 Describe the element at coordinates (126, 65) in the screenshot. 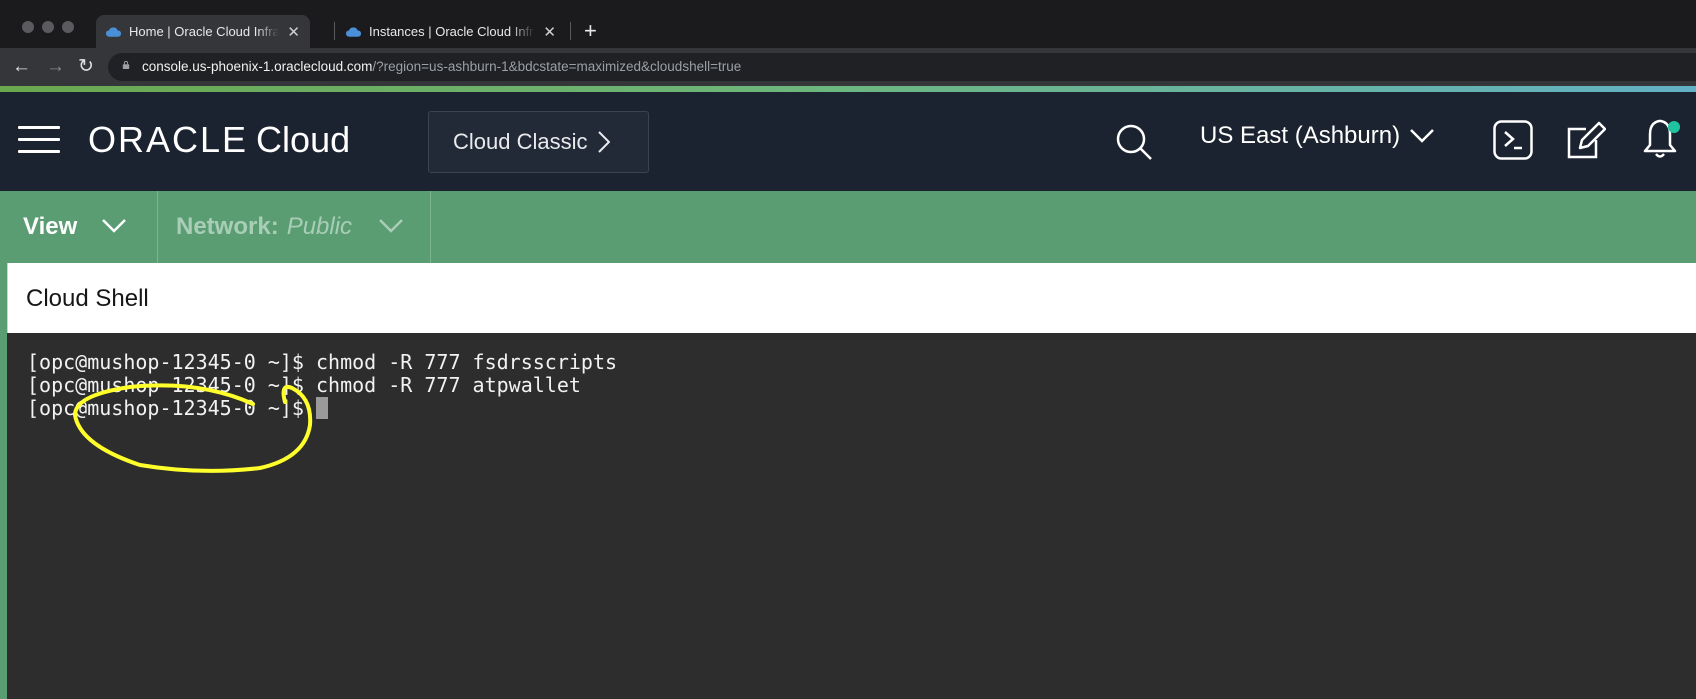

I see `lock-icon` at that location.